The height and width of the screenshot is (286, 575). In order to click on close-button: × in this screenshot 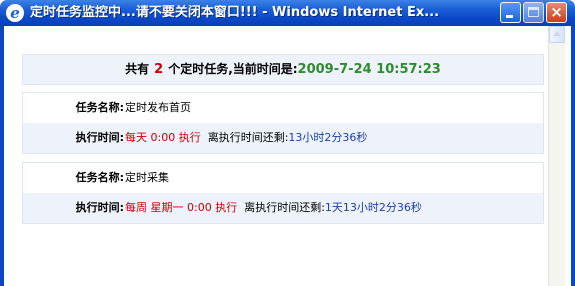, I will do `click(556, 12)`.